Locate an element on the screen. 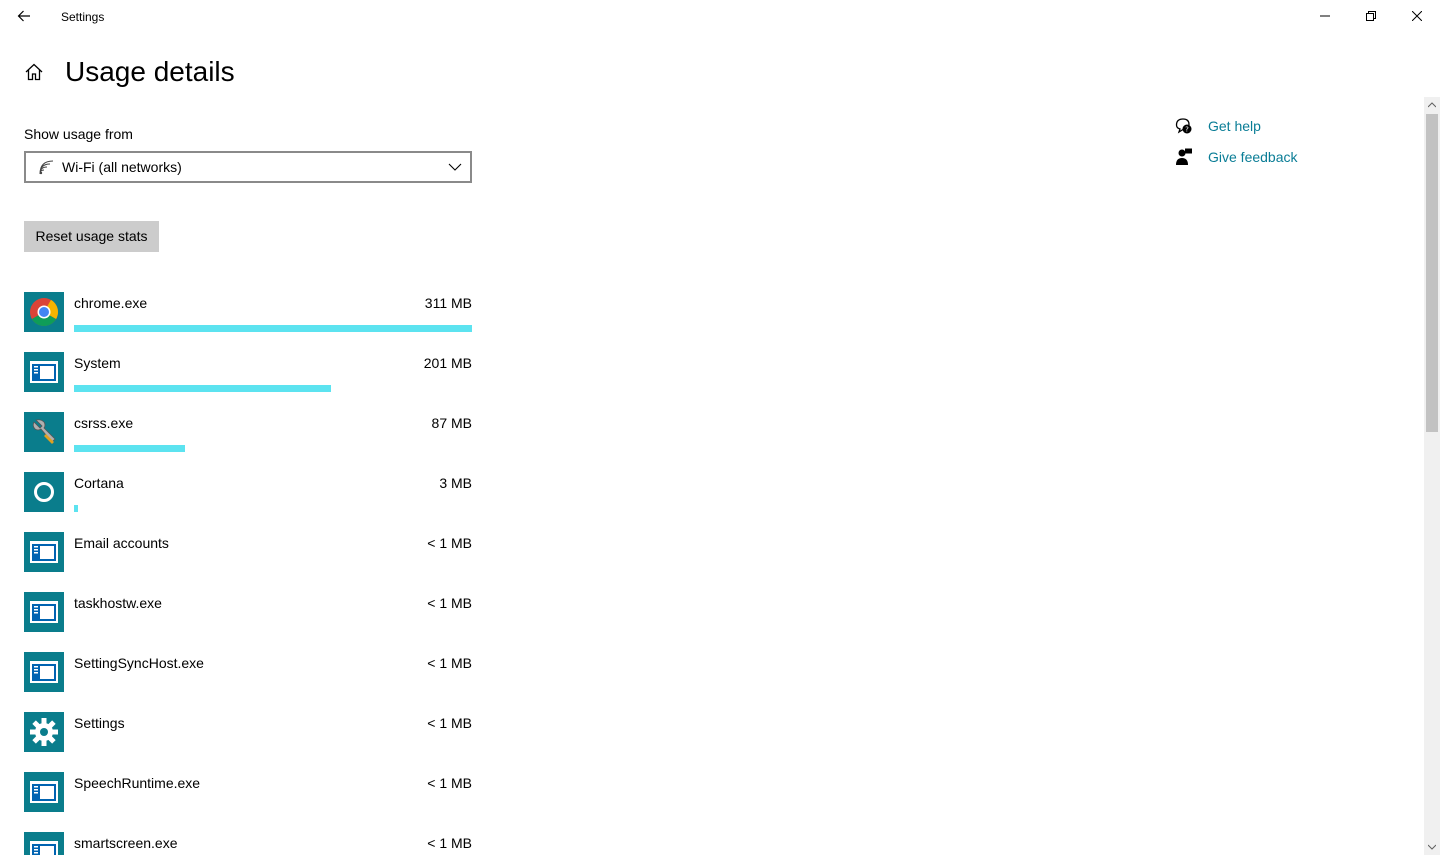 This screenshot has width=1440, height=855. get-help-link: Get help is located at coordinates (1234, 126).